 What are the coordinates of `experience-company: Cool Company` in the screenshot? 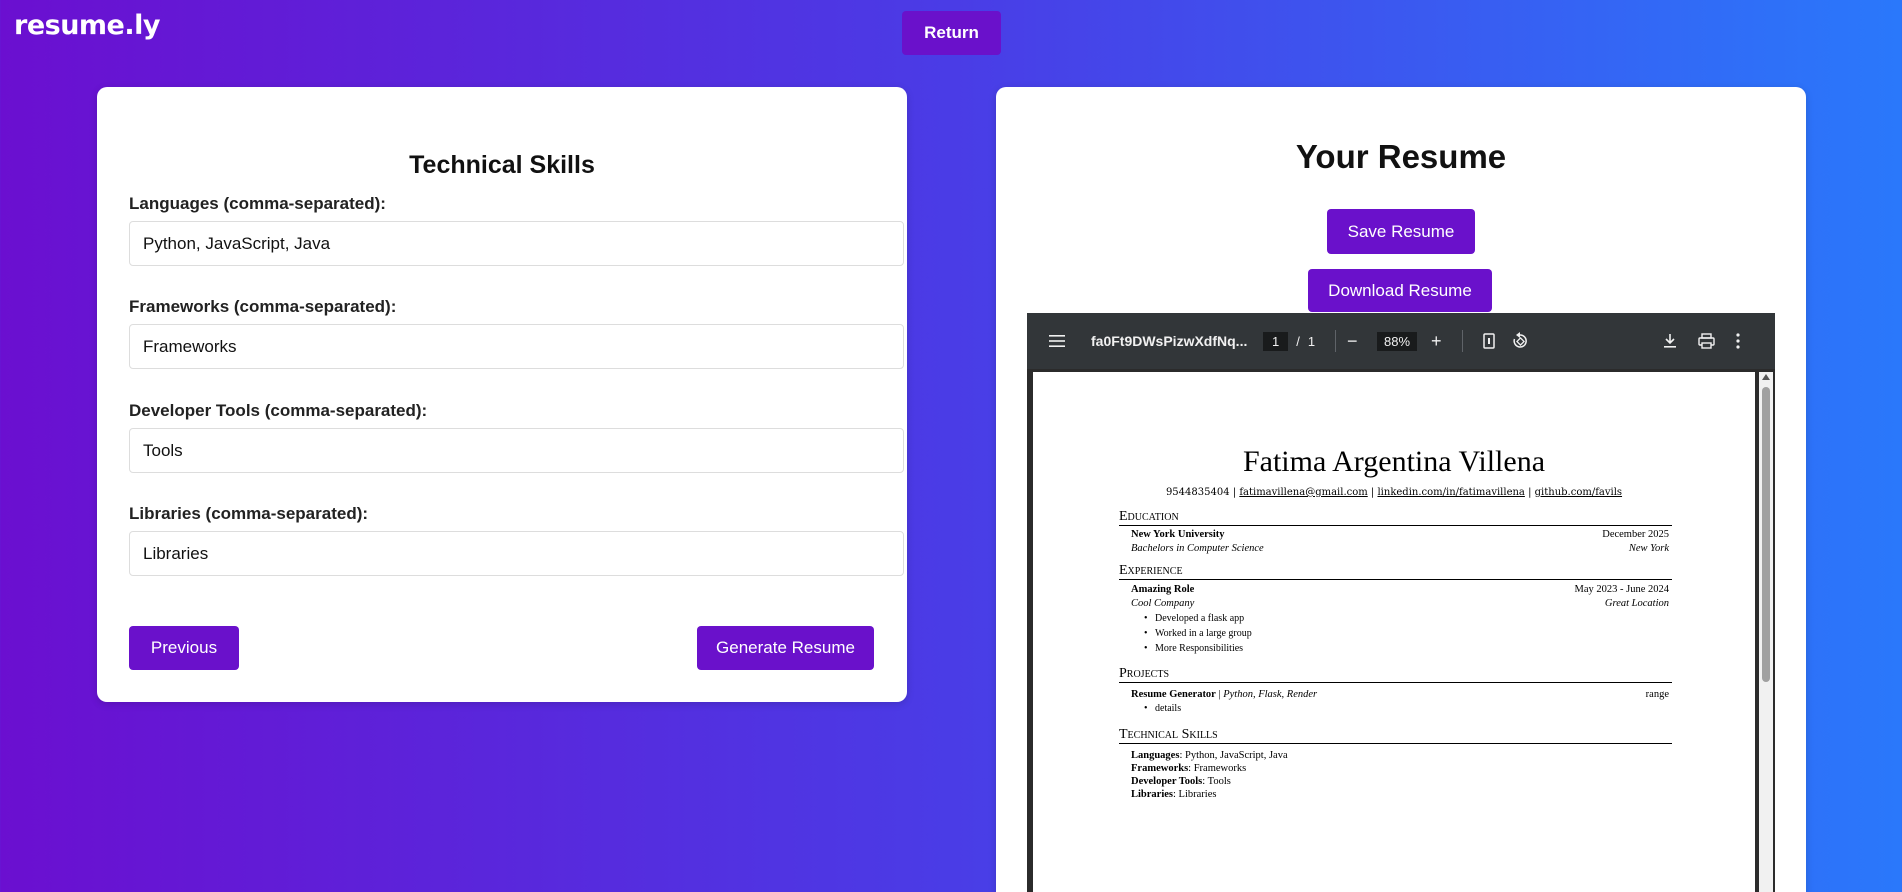 It's located at (1163, 603).